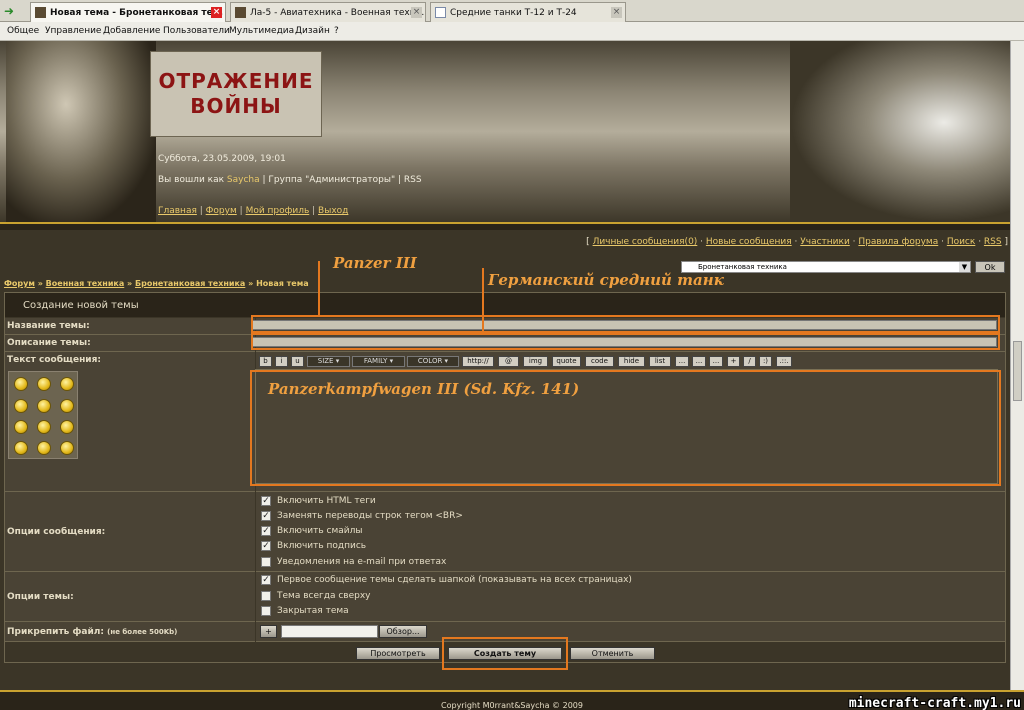  I want to click on link-private-messages: Личные сообщения(0), so click(645, 242).